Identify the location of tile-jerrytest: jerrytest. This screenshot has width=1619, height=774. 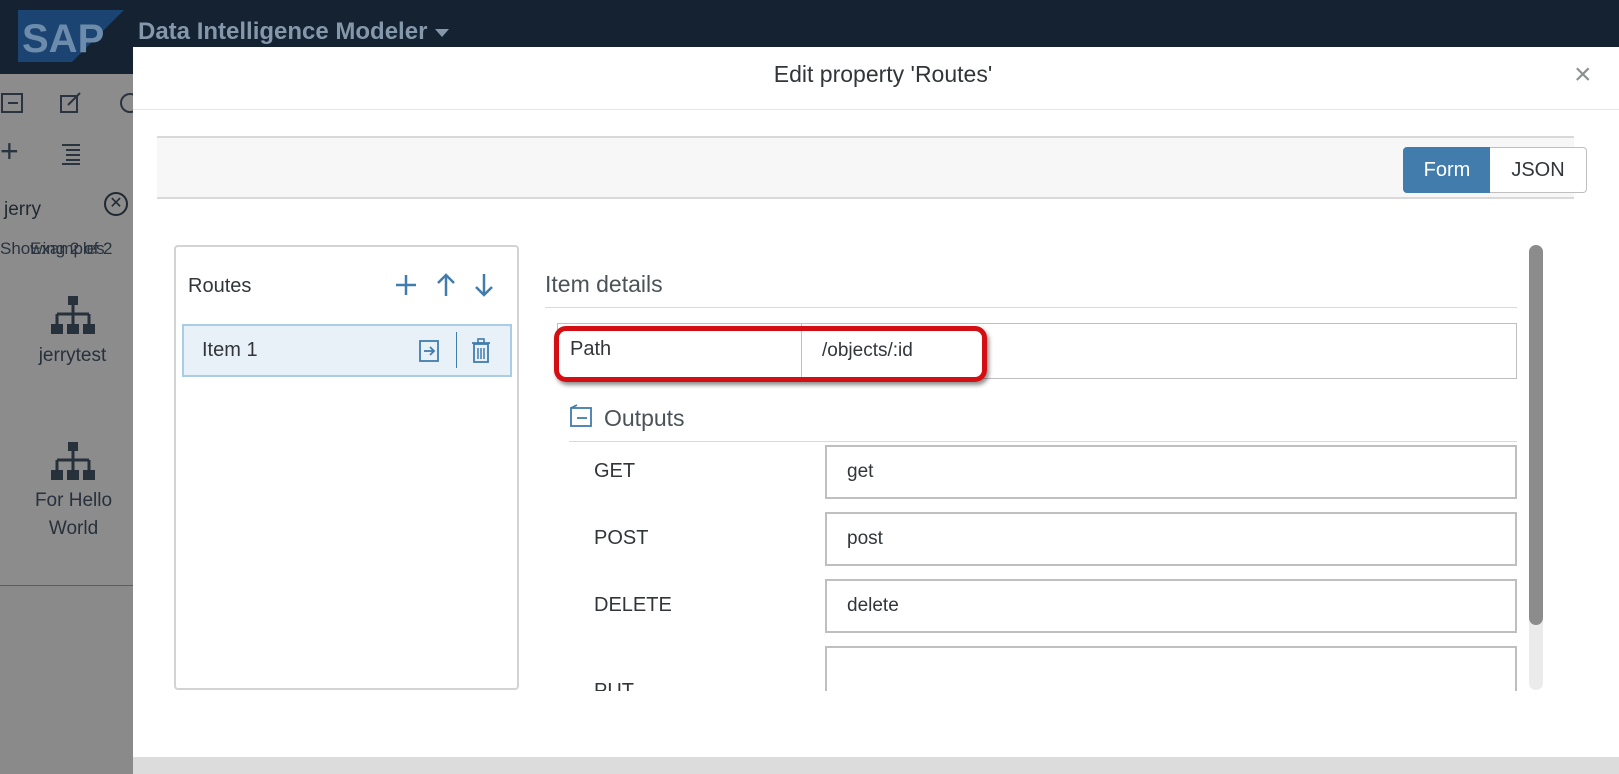
(72, 356).